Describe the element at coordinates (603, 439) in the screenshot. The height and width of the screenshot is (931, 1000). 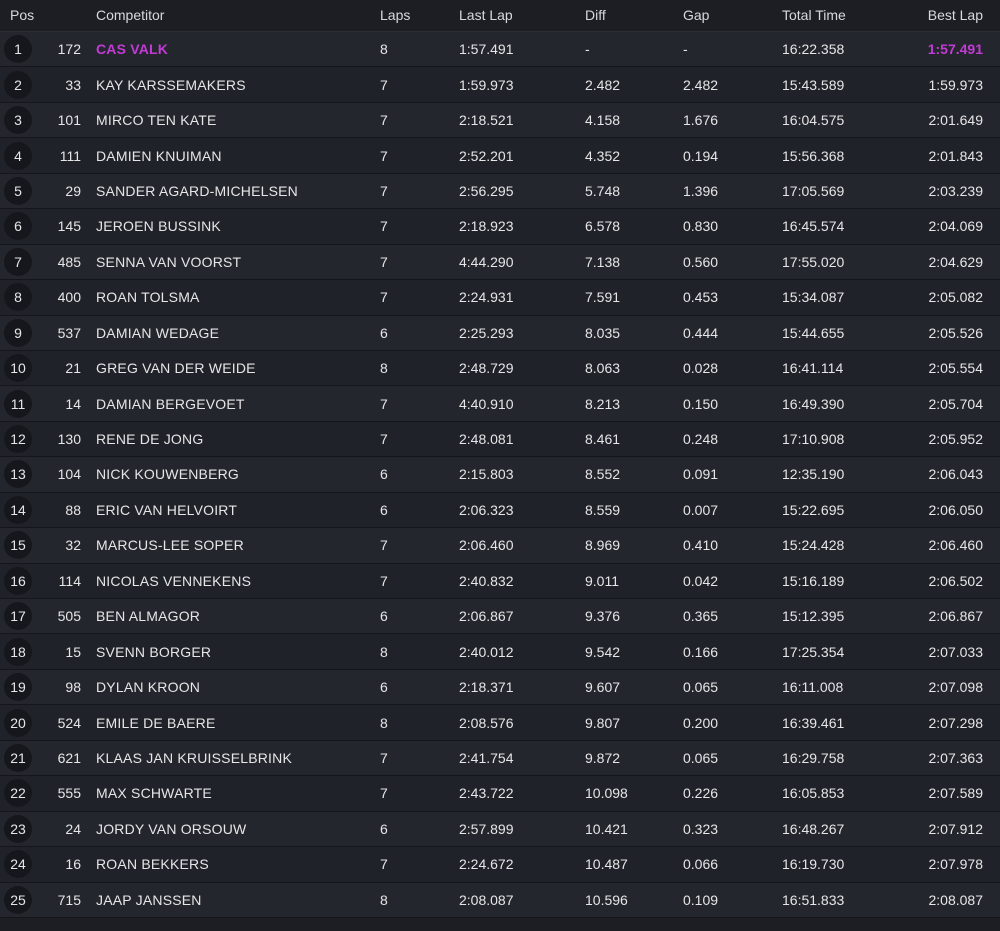
I see `diff-value: 8.461` at that location.